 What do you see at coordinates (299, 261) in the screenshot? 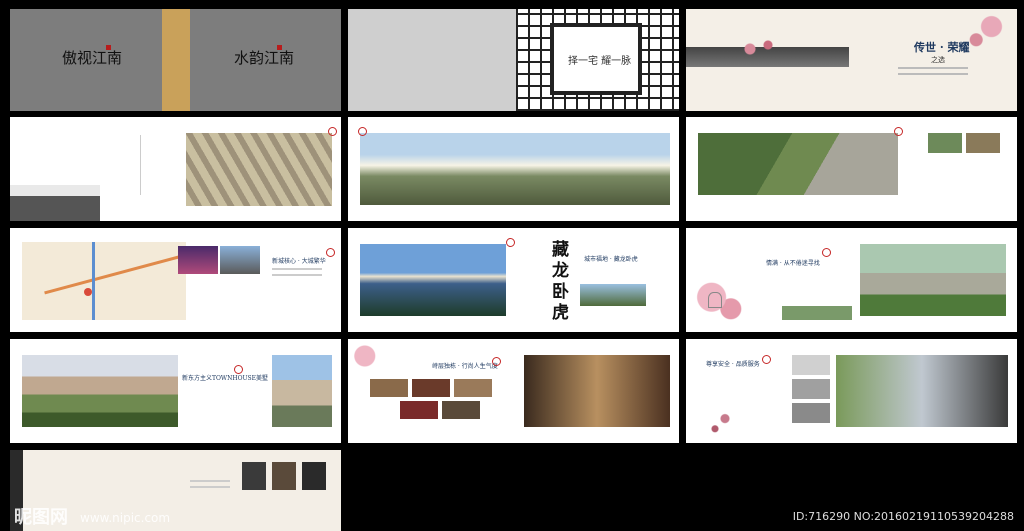
I see `page-heading: 新城核心 · 大城繁华` at bounding box center [299, 261].